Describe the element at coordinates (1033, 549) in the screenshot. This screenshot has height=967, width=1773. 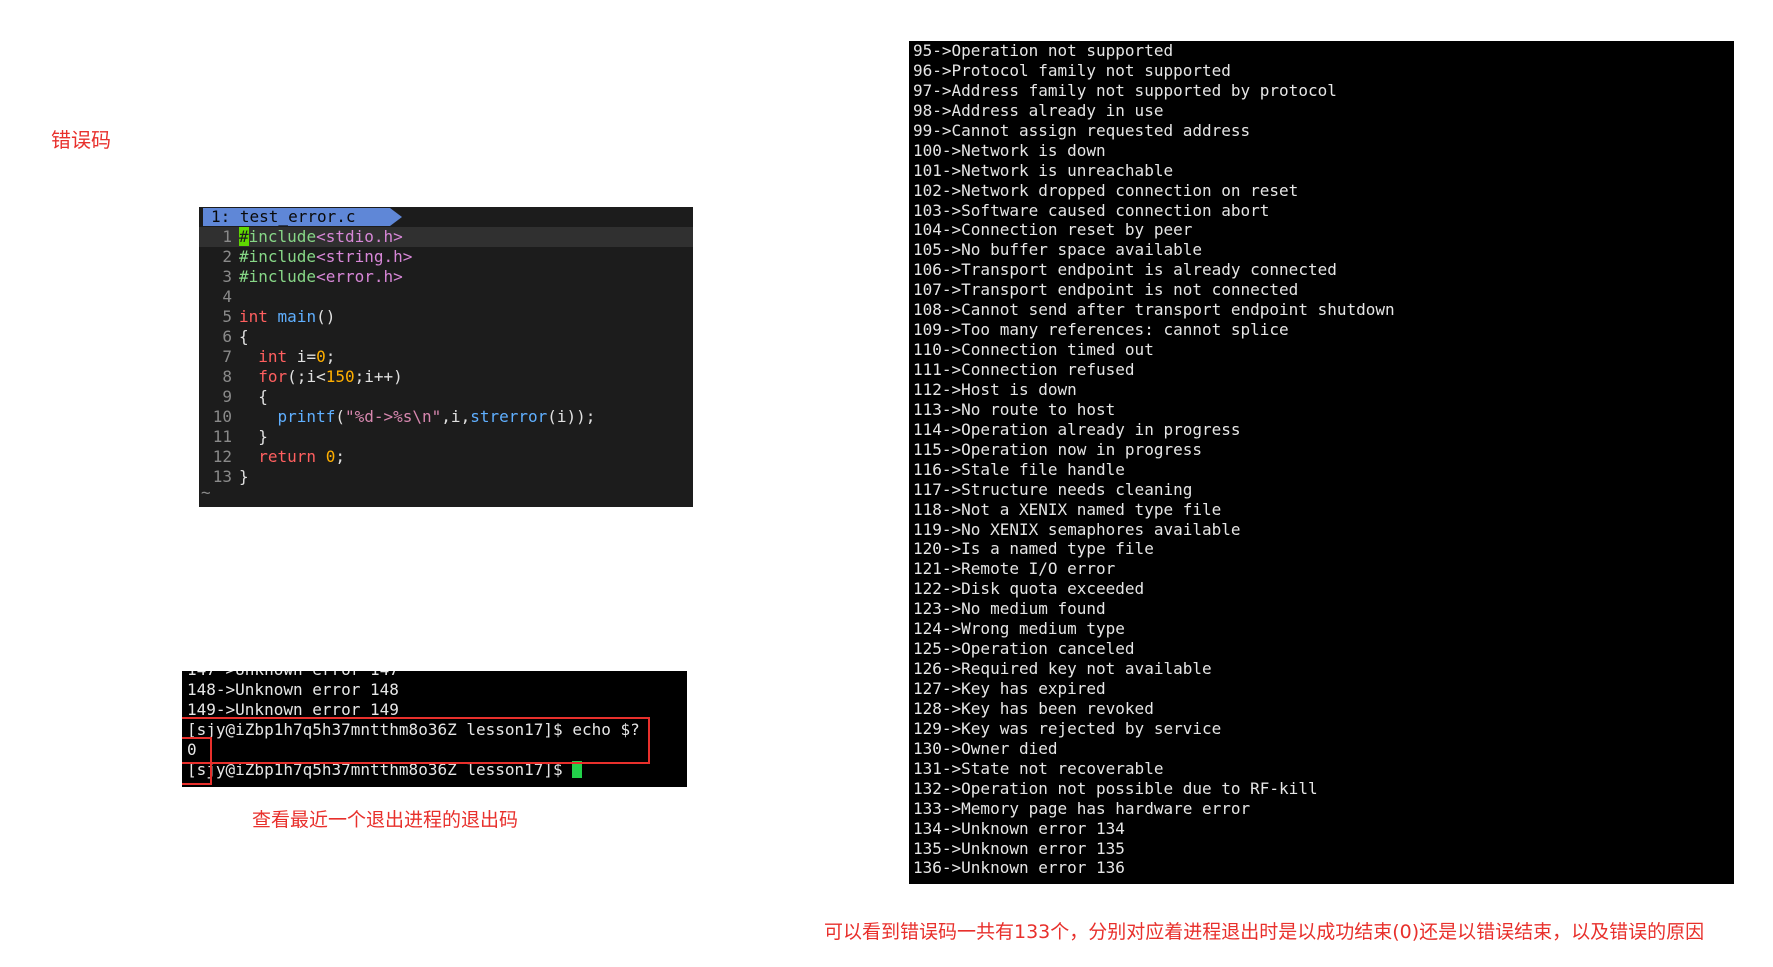
I see `error-list-row: 120->Is a named type file` at that location.